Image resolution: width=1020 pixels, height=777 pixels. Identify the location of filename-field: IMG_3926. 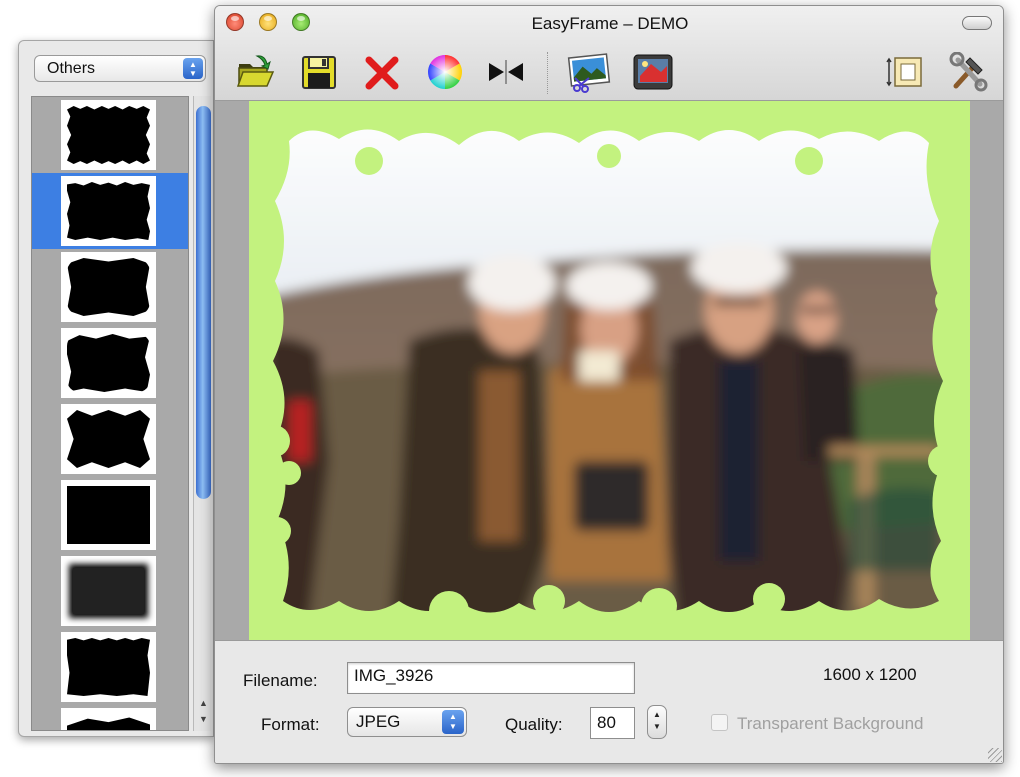
(491, 678).